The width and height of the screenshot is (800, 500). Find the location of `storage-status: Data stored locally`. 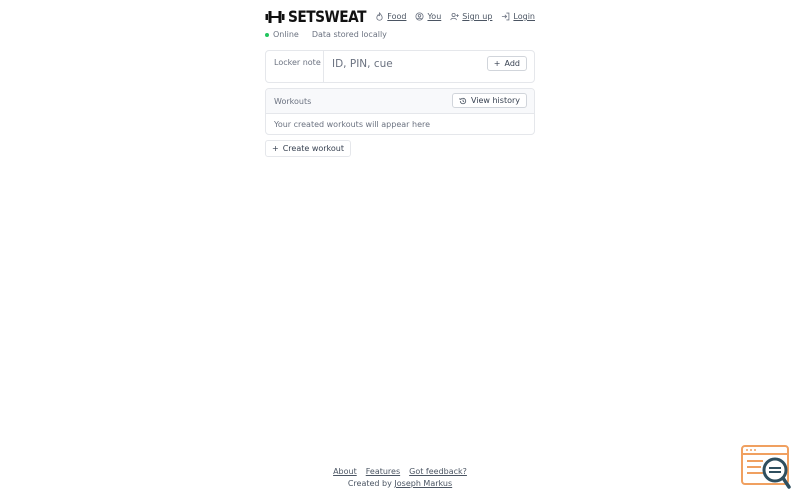

storage-status: Data stored locally is located at coordinates (349, 34).